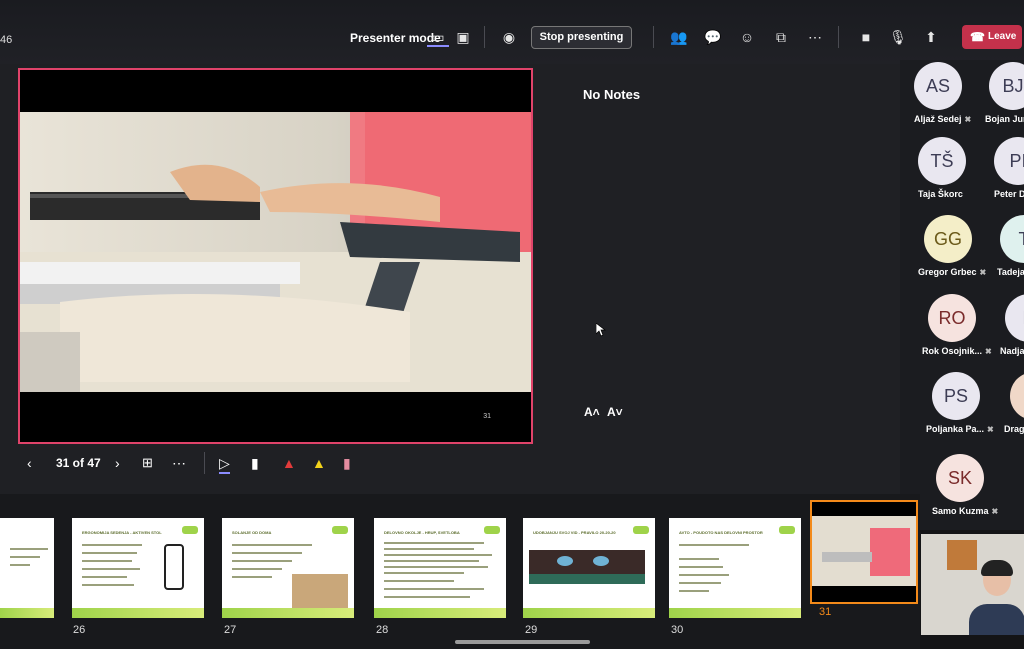 This screenshot has height=649, width=1024. I want to click on thumbnail-number: 26, so click(79, 630).